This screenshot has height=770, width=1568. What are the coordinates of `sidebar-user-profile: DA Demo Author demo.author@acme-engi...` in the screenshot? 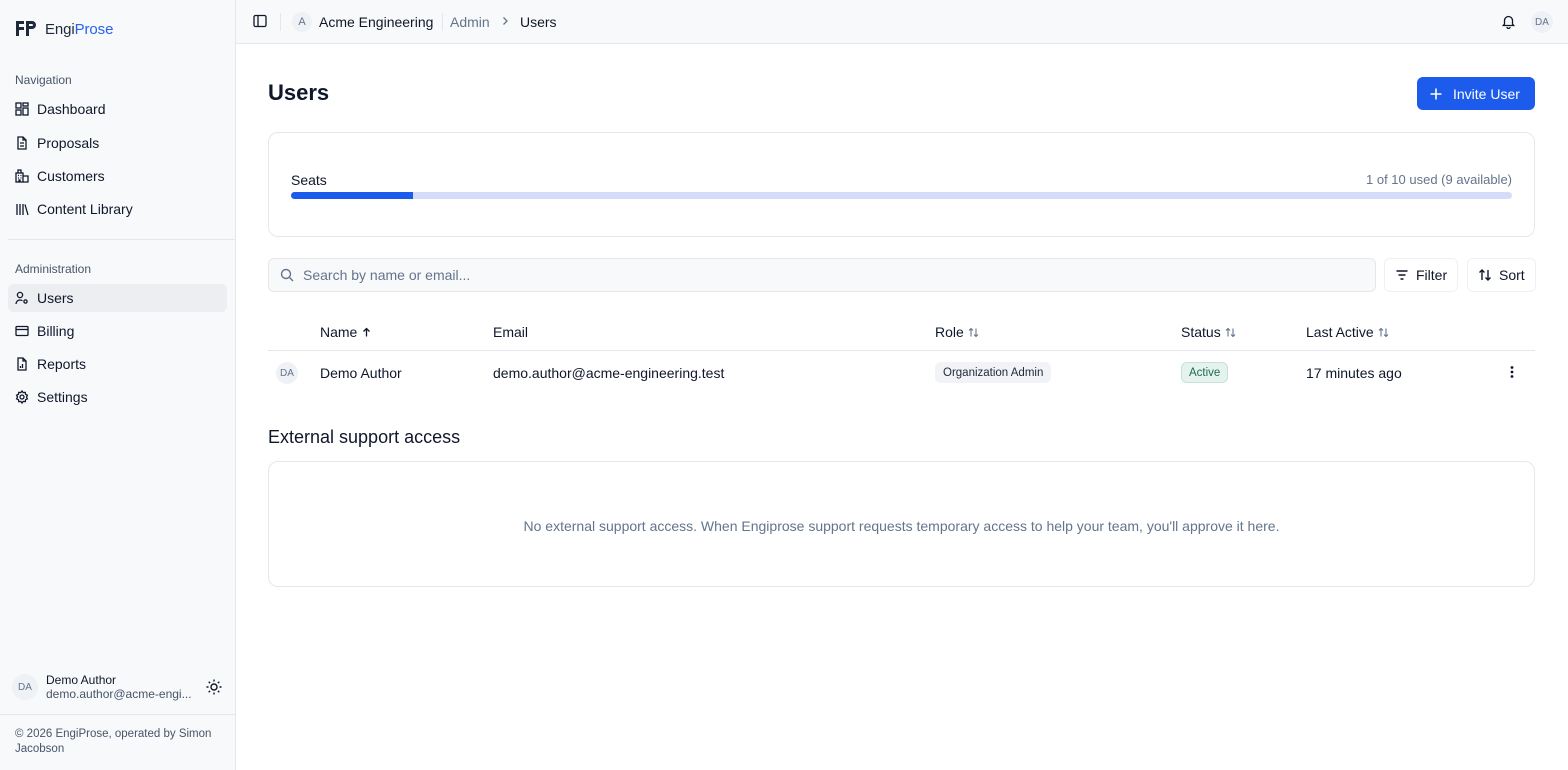 It's located at (119, 687).